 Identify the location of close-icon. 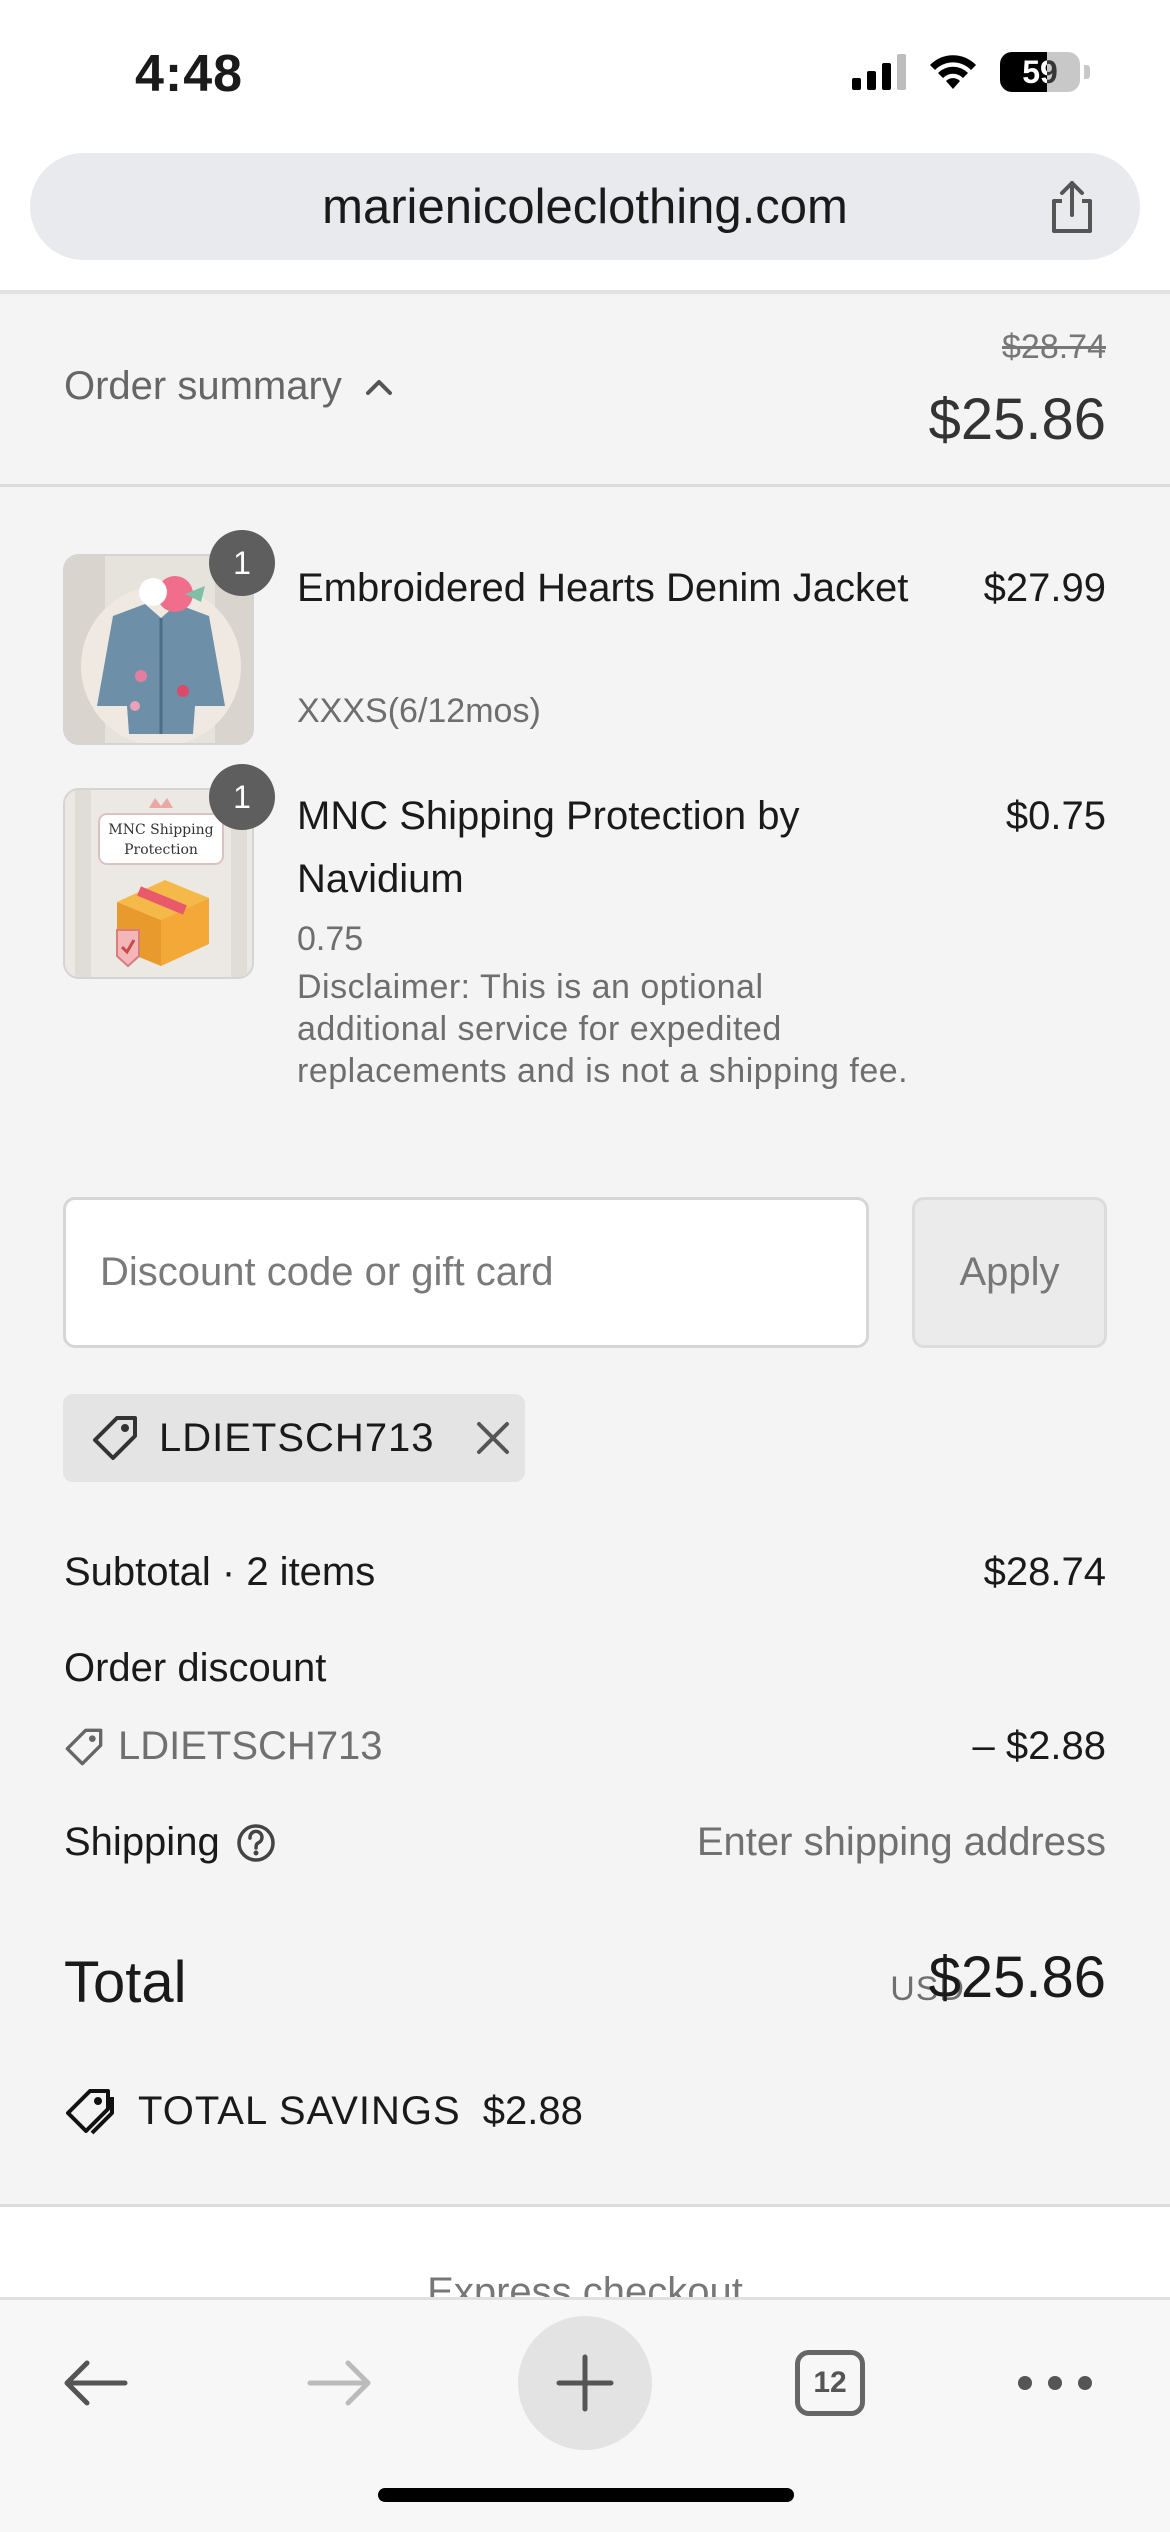
(493, 1438).